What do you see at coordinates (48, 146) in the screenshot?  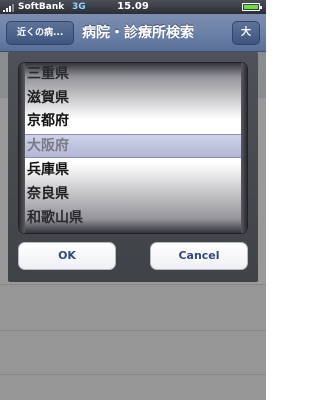 I see `picker-item-selected: 大阪府` at bounding box center [48, 146].